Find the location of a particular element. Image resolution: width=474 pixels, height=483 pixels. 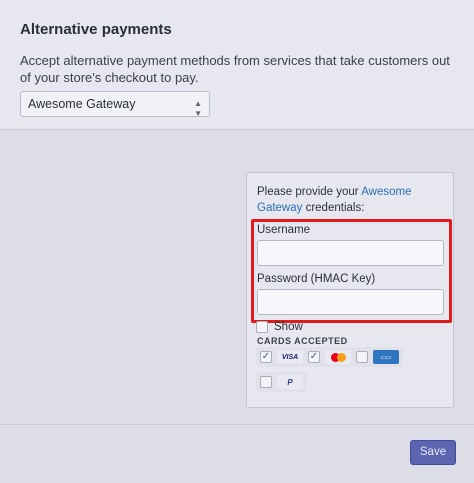

card-option-amex: ▭▭ is located at coordinates (377, 357).